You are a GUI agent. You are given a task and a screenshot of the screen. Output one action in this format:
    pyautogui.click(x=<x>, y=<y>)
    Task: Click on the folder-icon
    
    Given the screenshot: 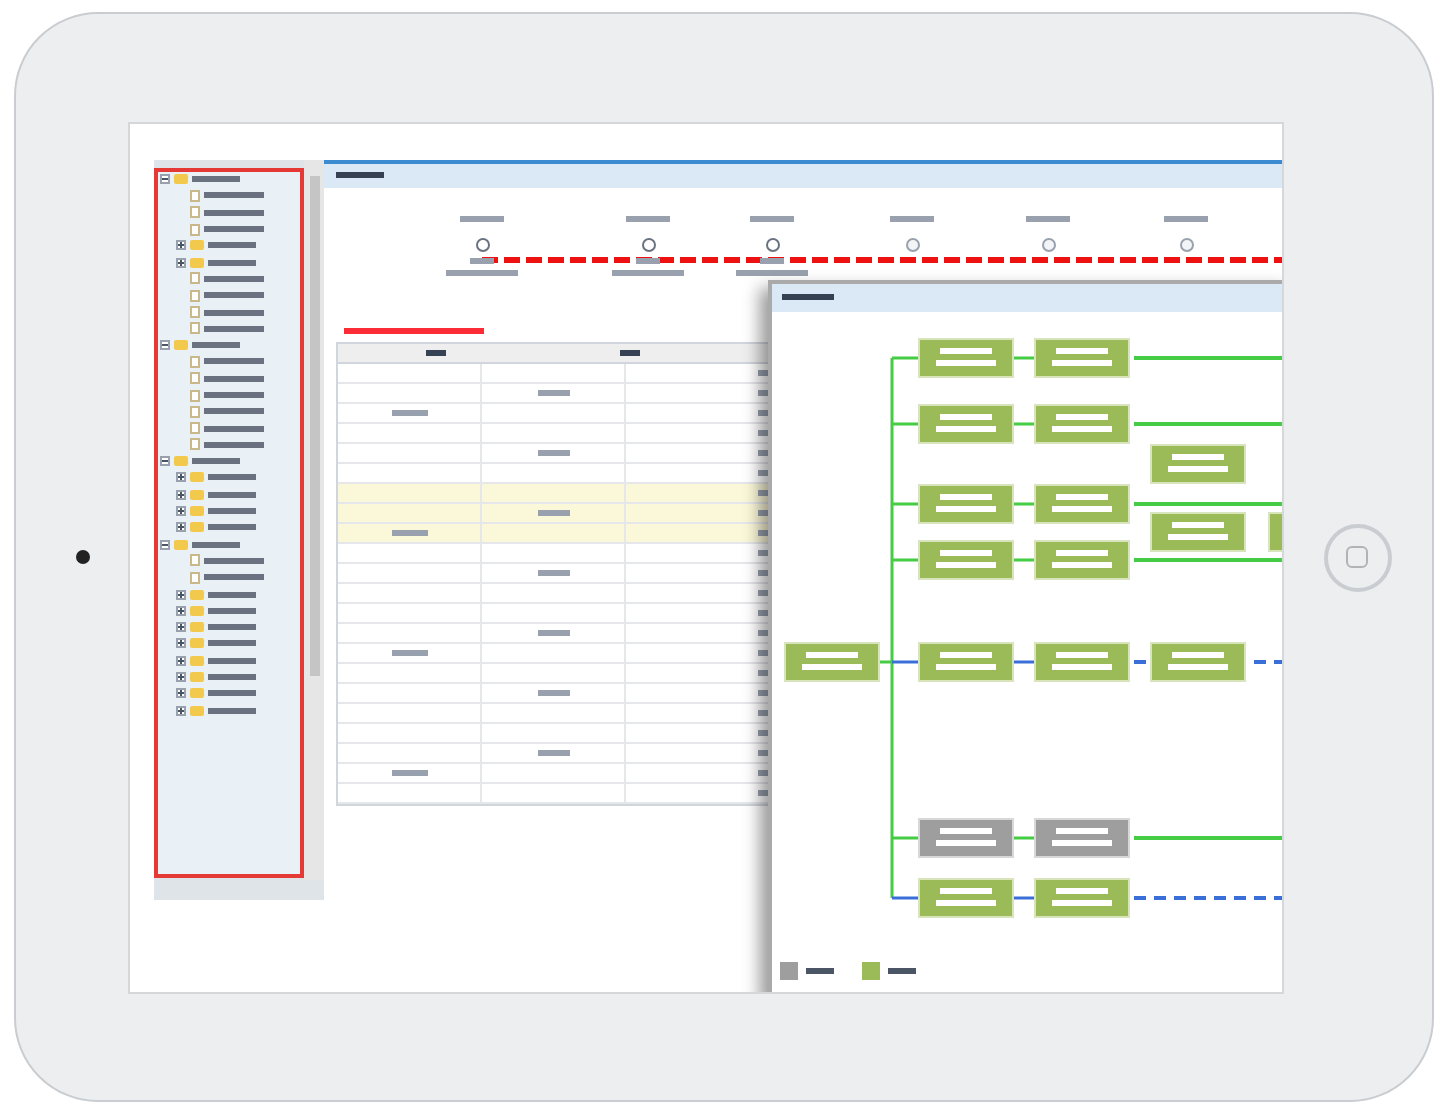 What is the action you would take?
    pyautogui.click(x=181, y=345)
    